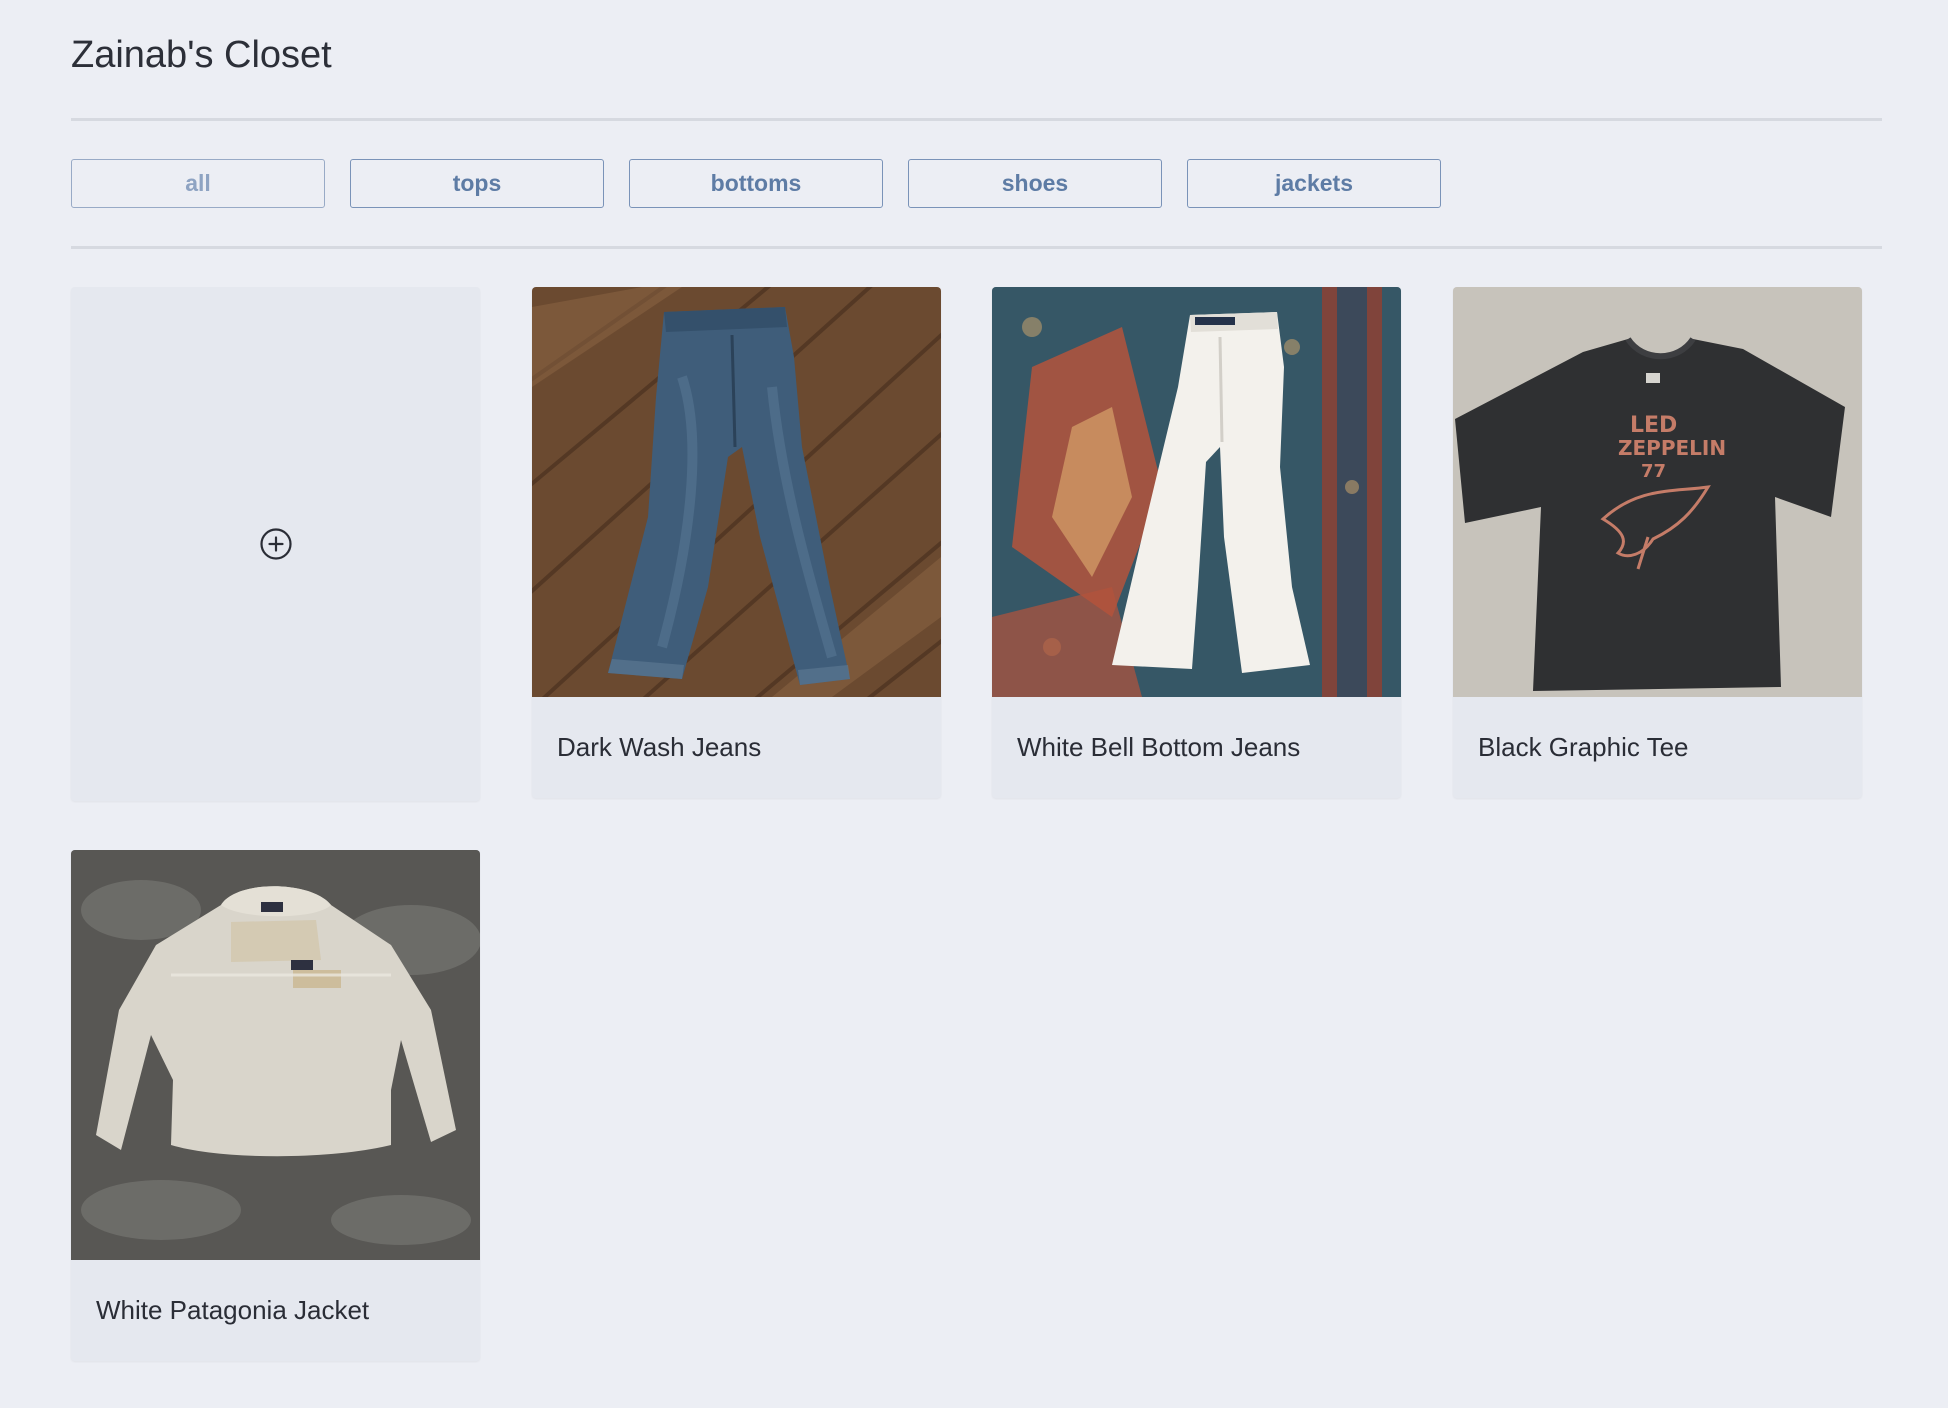 Image resolution: width=1948 pixels, height=1408 pixels. Describe the element at coordinates (1653, 425) in the screenshot. I see `svg-text: LED` at that location.